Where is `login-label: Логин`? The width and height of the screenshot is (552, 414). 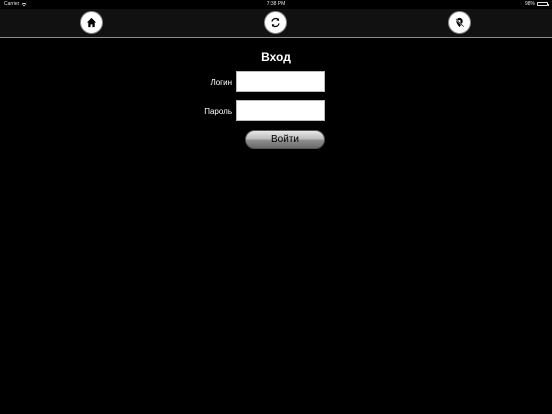 login-label: Логин is located at coordinates (221, 82).